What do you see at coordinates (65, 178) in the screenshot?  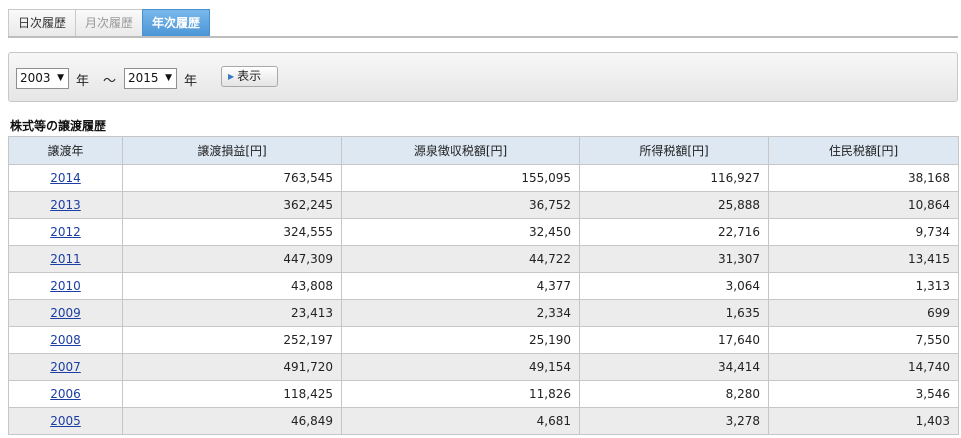 I see `year-link: 2014` at bounding box center [65, 178].